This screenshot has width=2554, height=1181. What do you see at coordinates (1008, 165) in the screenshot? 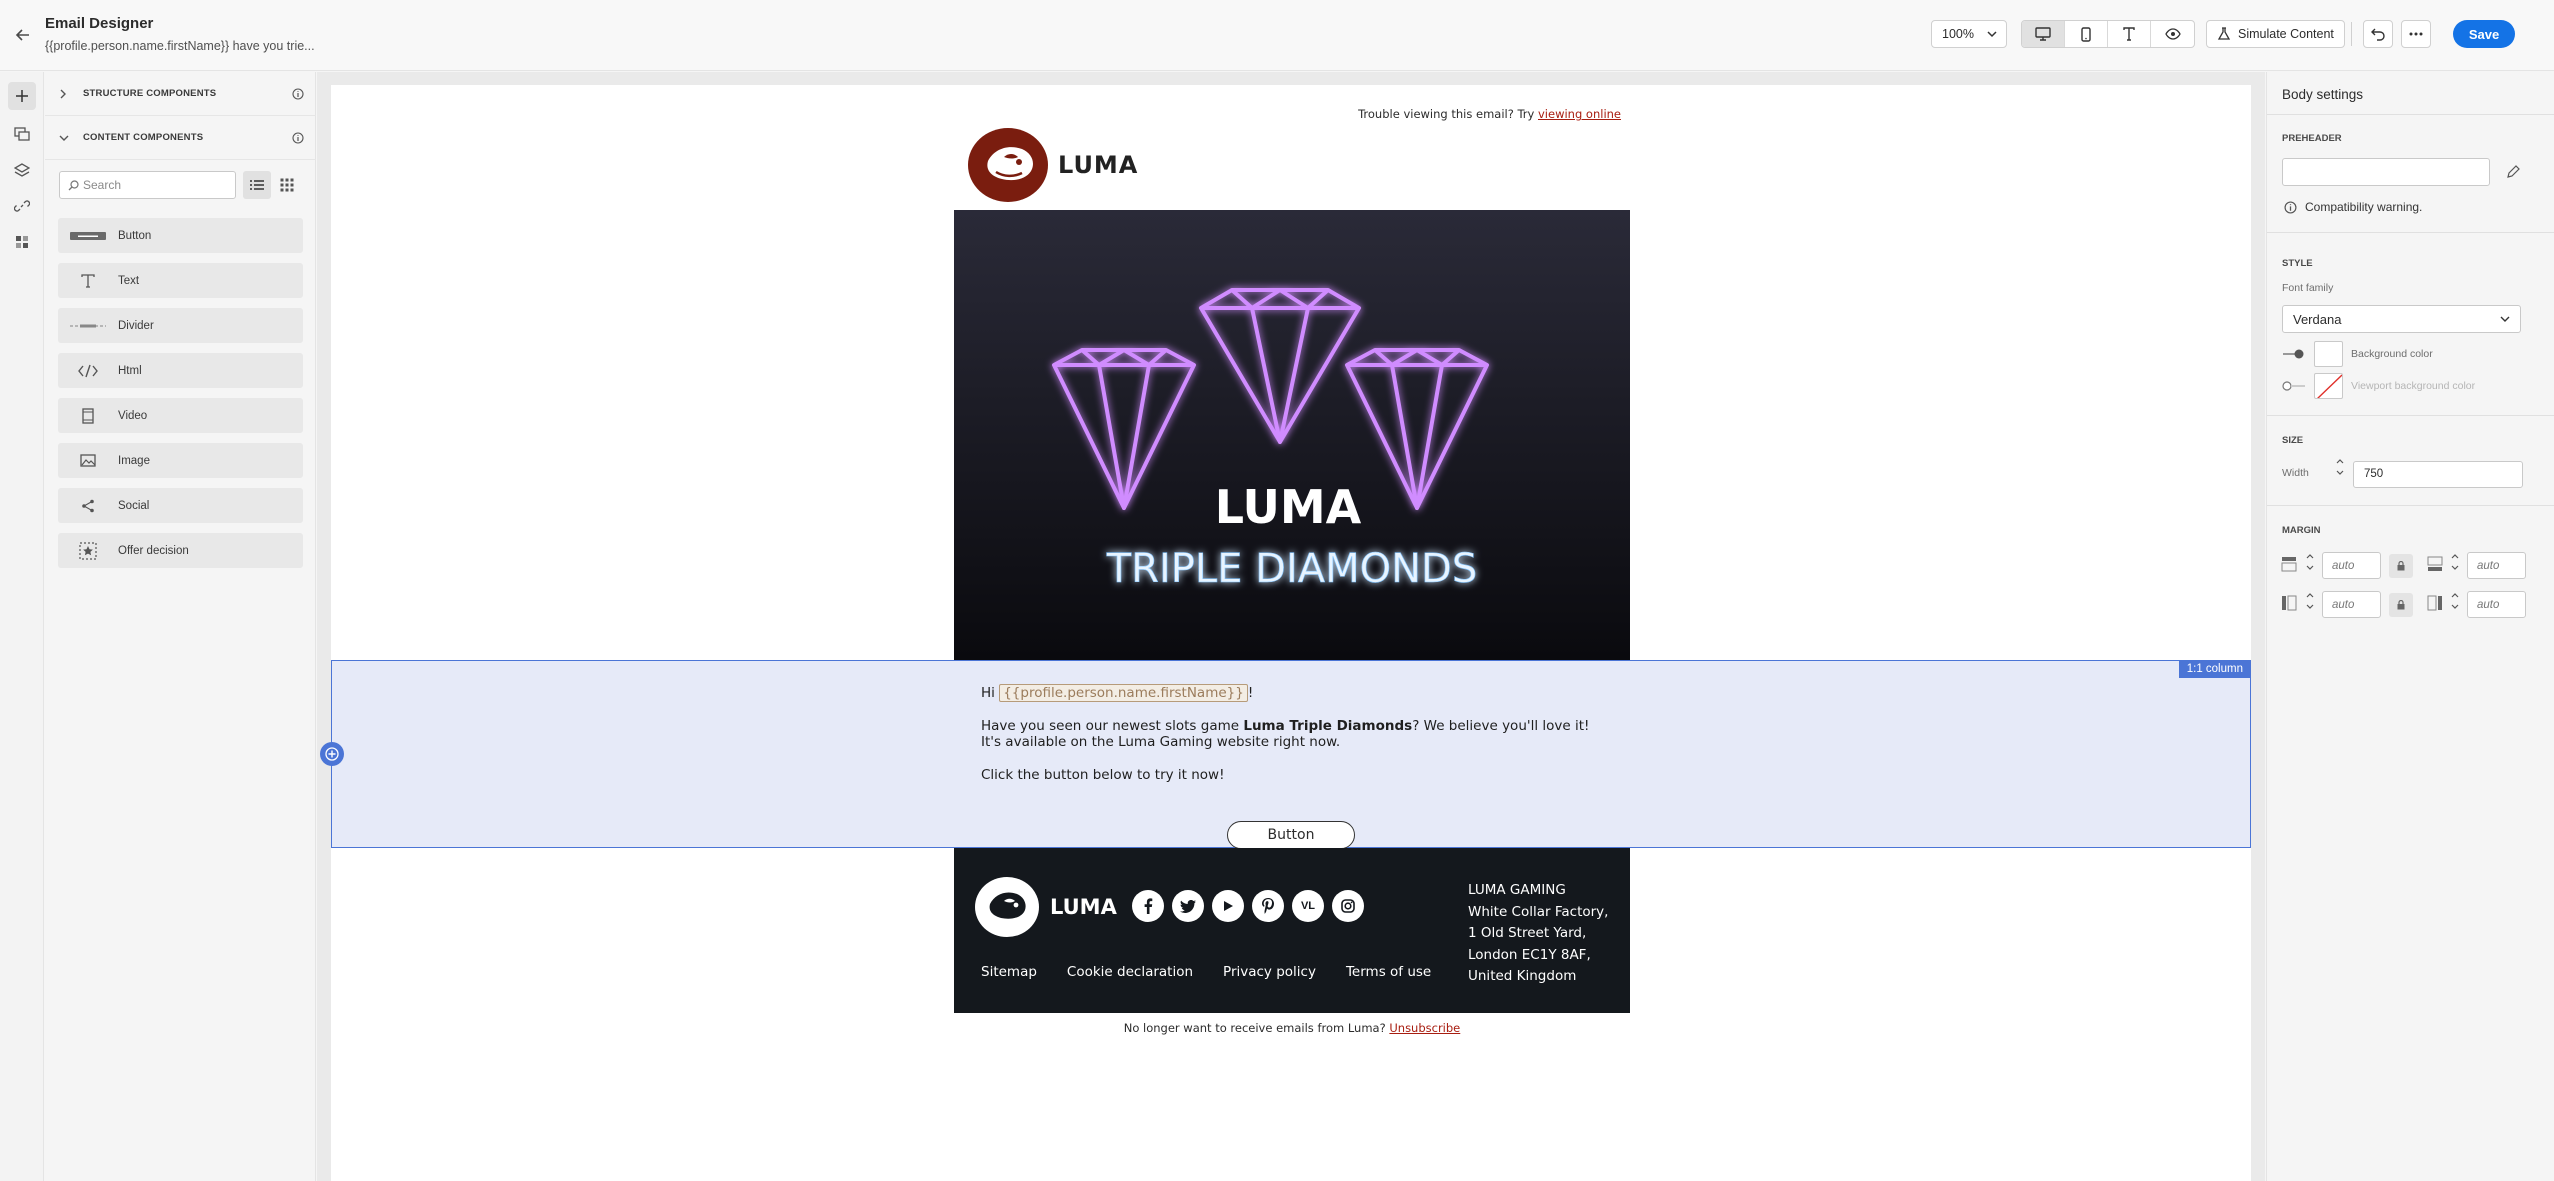
I see `luma-monkey-logo-icon` at bounding box center [1008, 165].